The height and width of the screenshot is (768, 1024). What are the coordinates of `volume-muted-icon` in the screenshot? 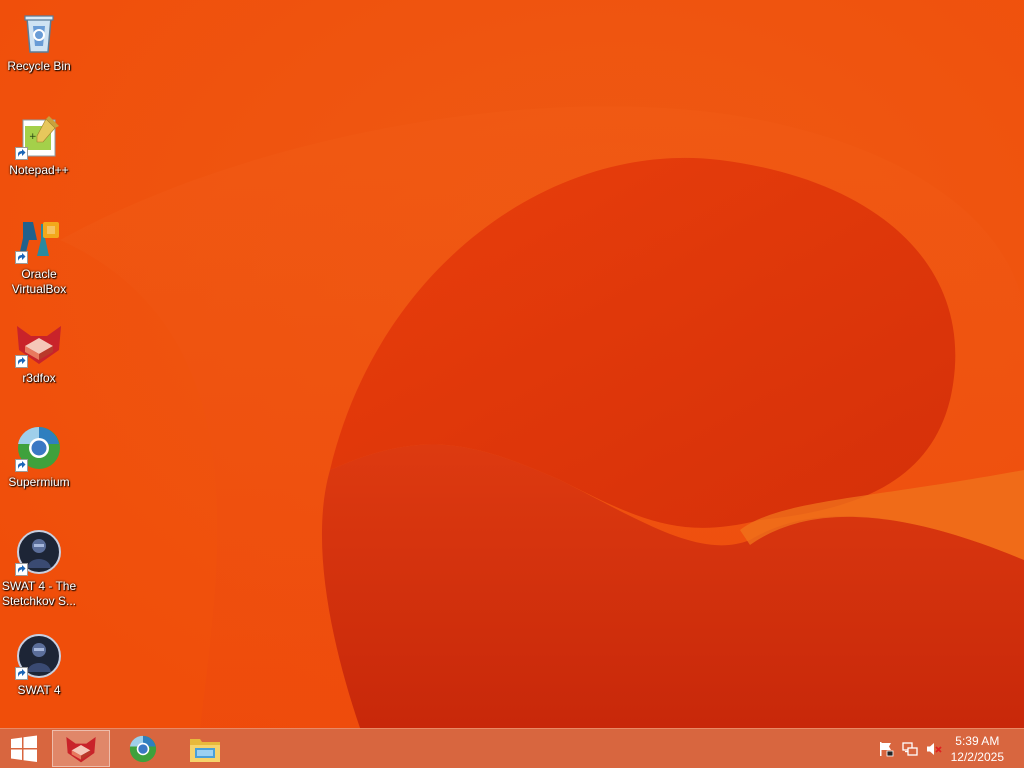 It's located at (934, 749).